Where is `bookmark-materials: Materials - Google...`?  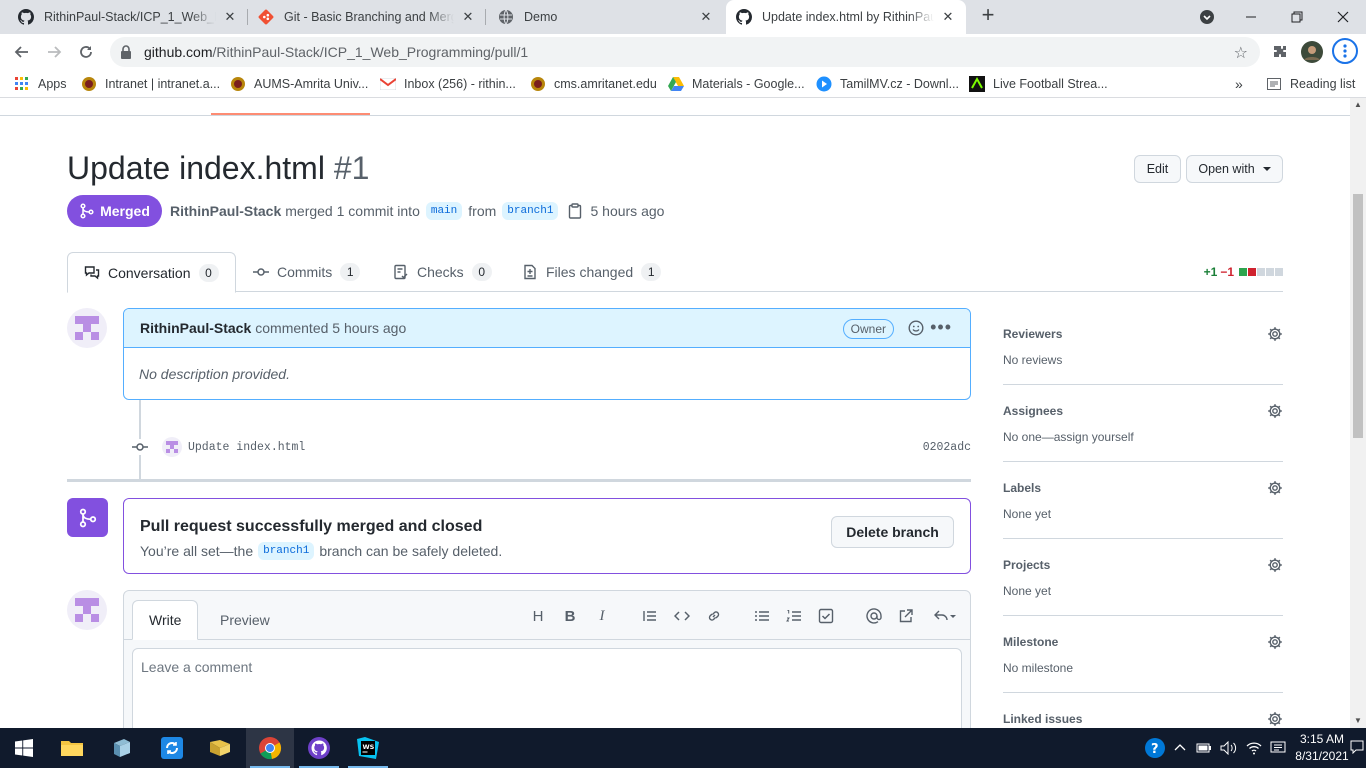
bookmark-materials: Materials - Google... is located at coordinates (736, 84).